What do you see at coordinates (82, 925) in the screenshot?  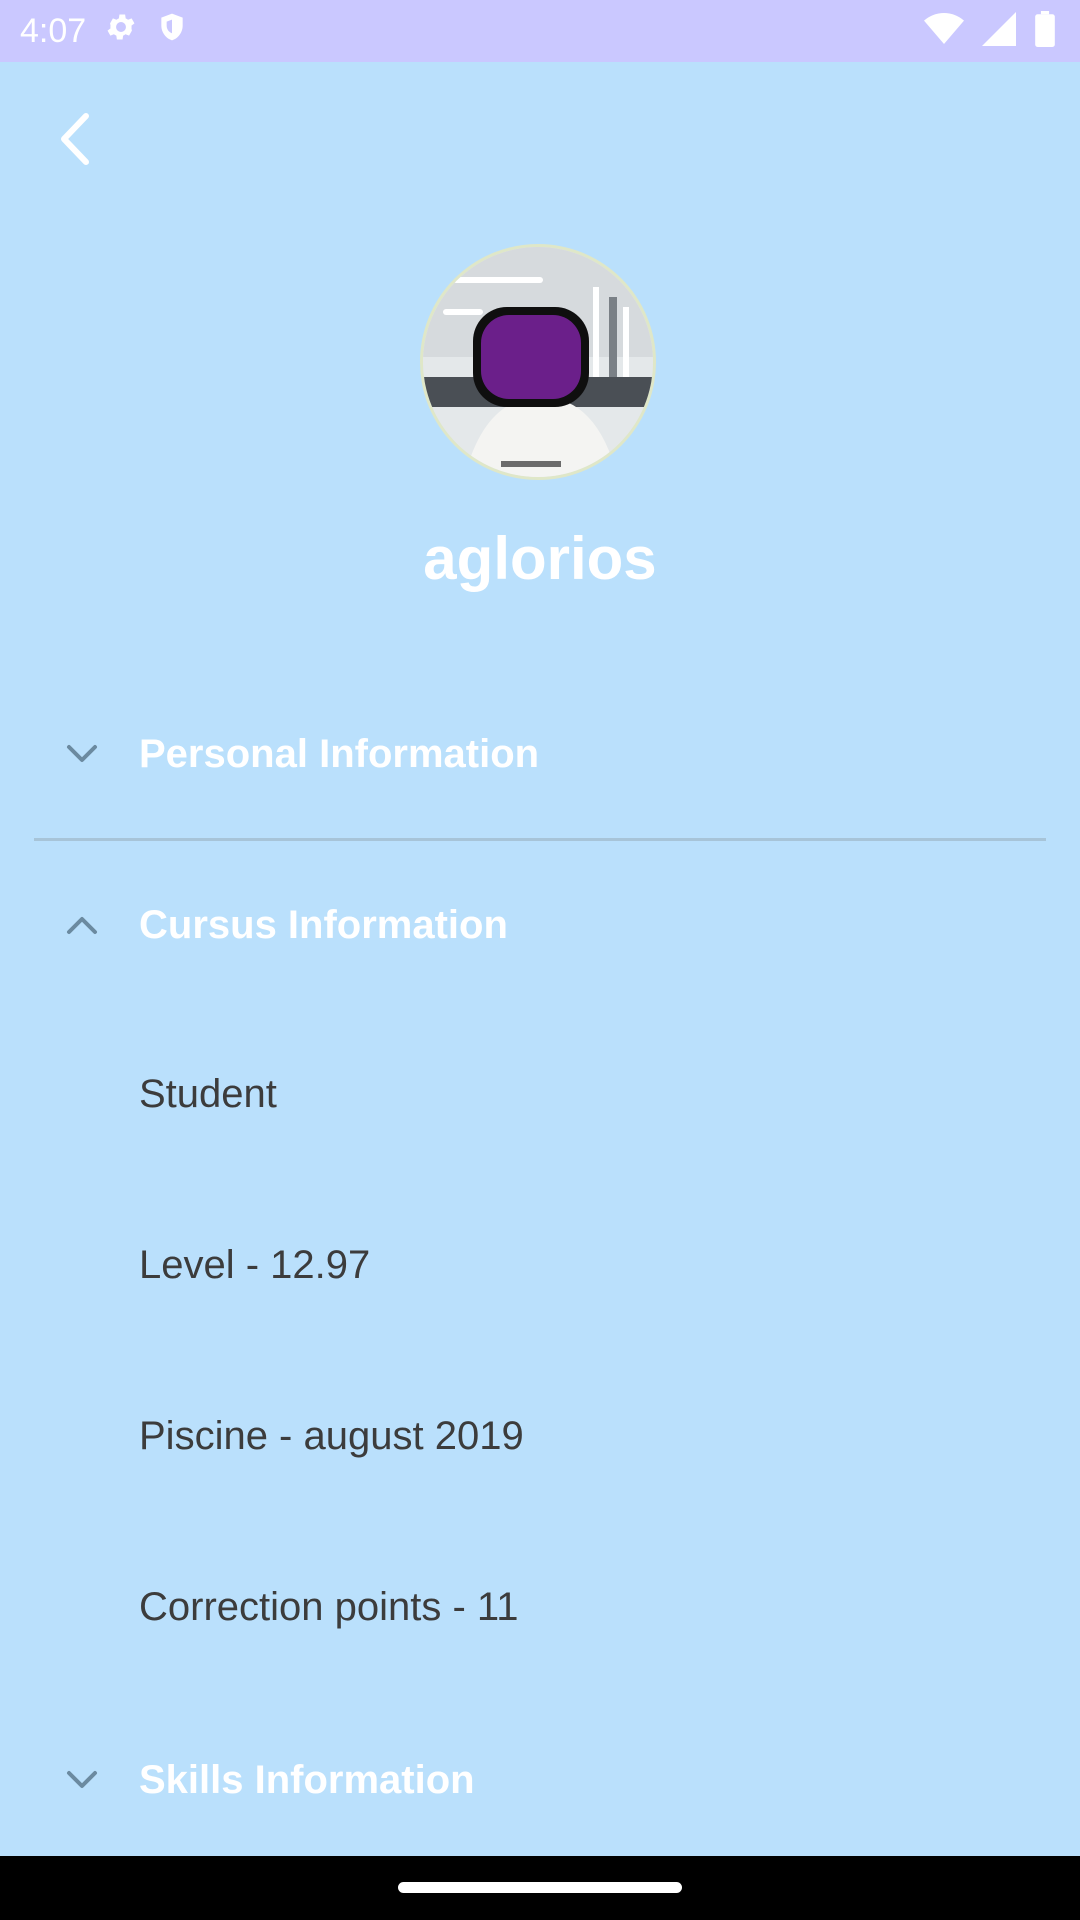 I see `chevron-up-icon` at bounding box center [82, 925].